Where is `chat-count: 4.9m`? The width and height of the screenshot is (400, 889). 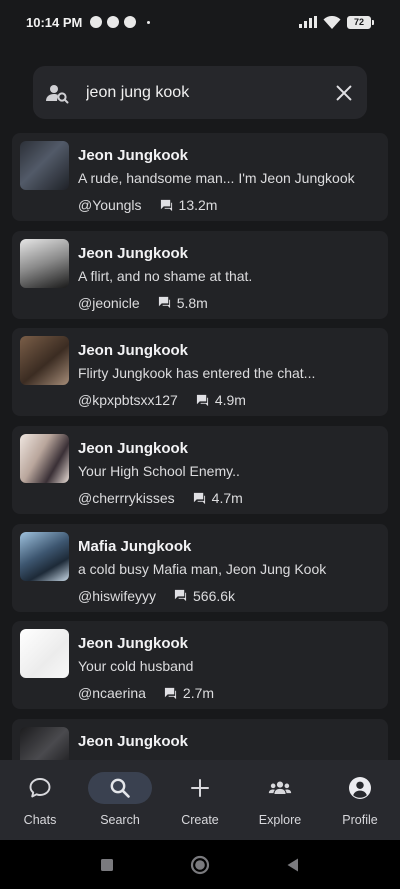 chat-count: 4.9m is located at coordinates (230, 400).